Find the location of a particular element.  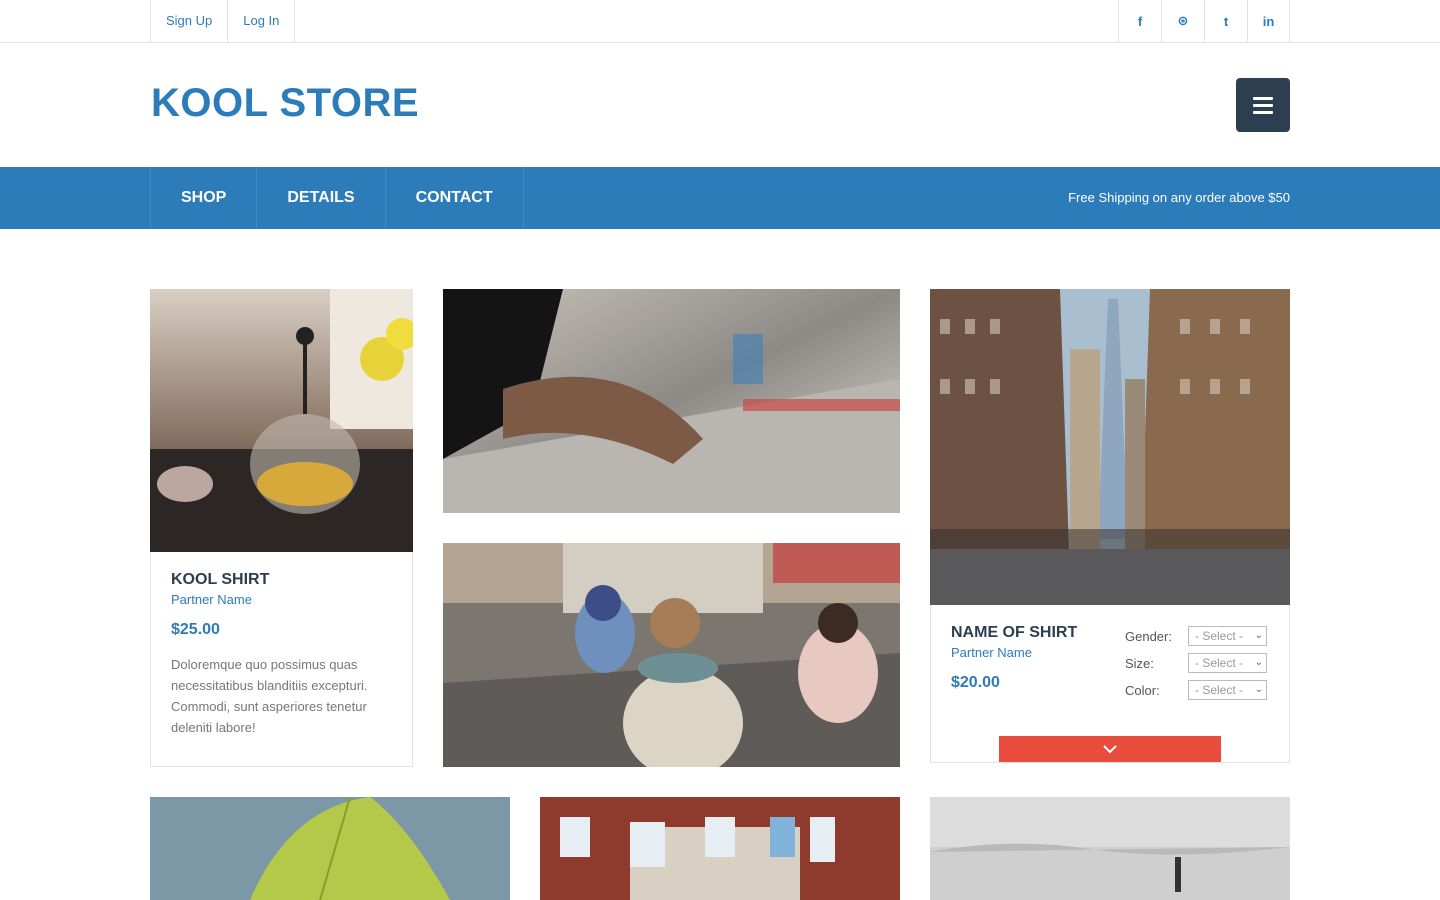

social-links: f ⊛ t in is located at coordinates (1204, 21).